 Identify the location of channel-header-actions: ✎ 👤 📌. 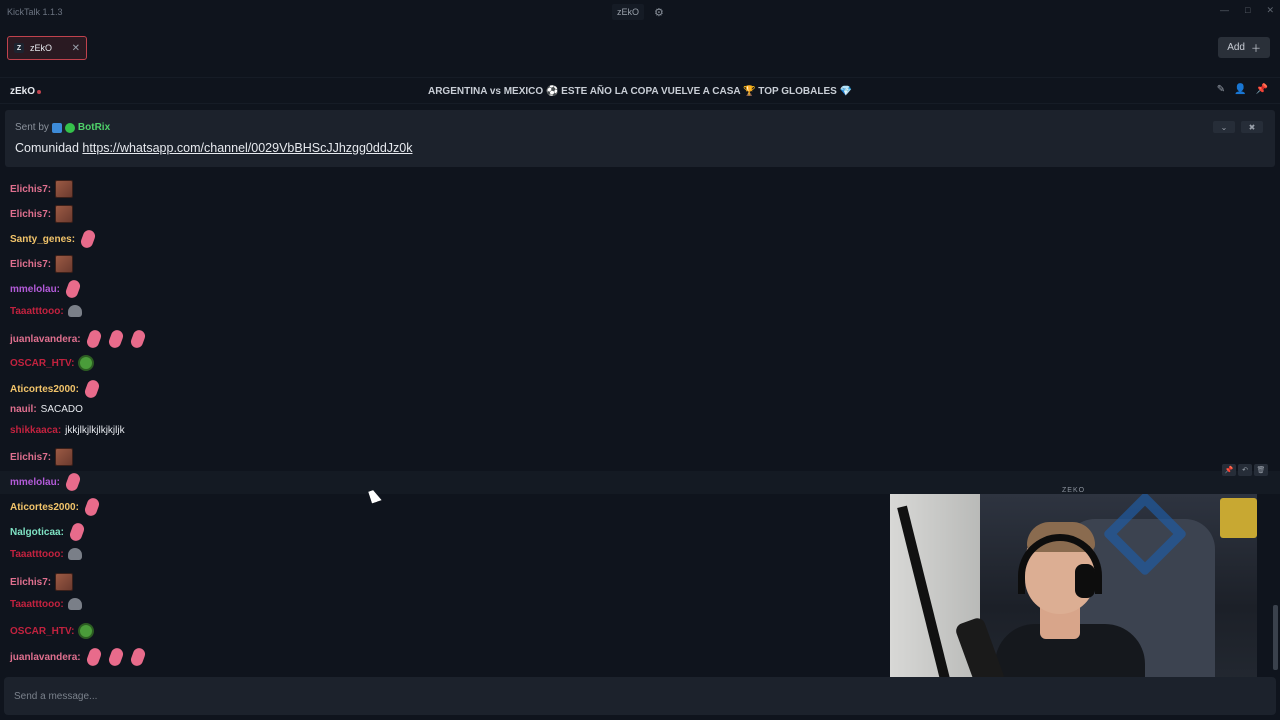
(1242, 89).